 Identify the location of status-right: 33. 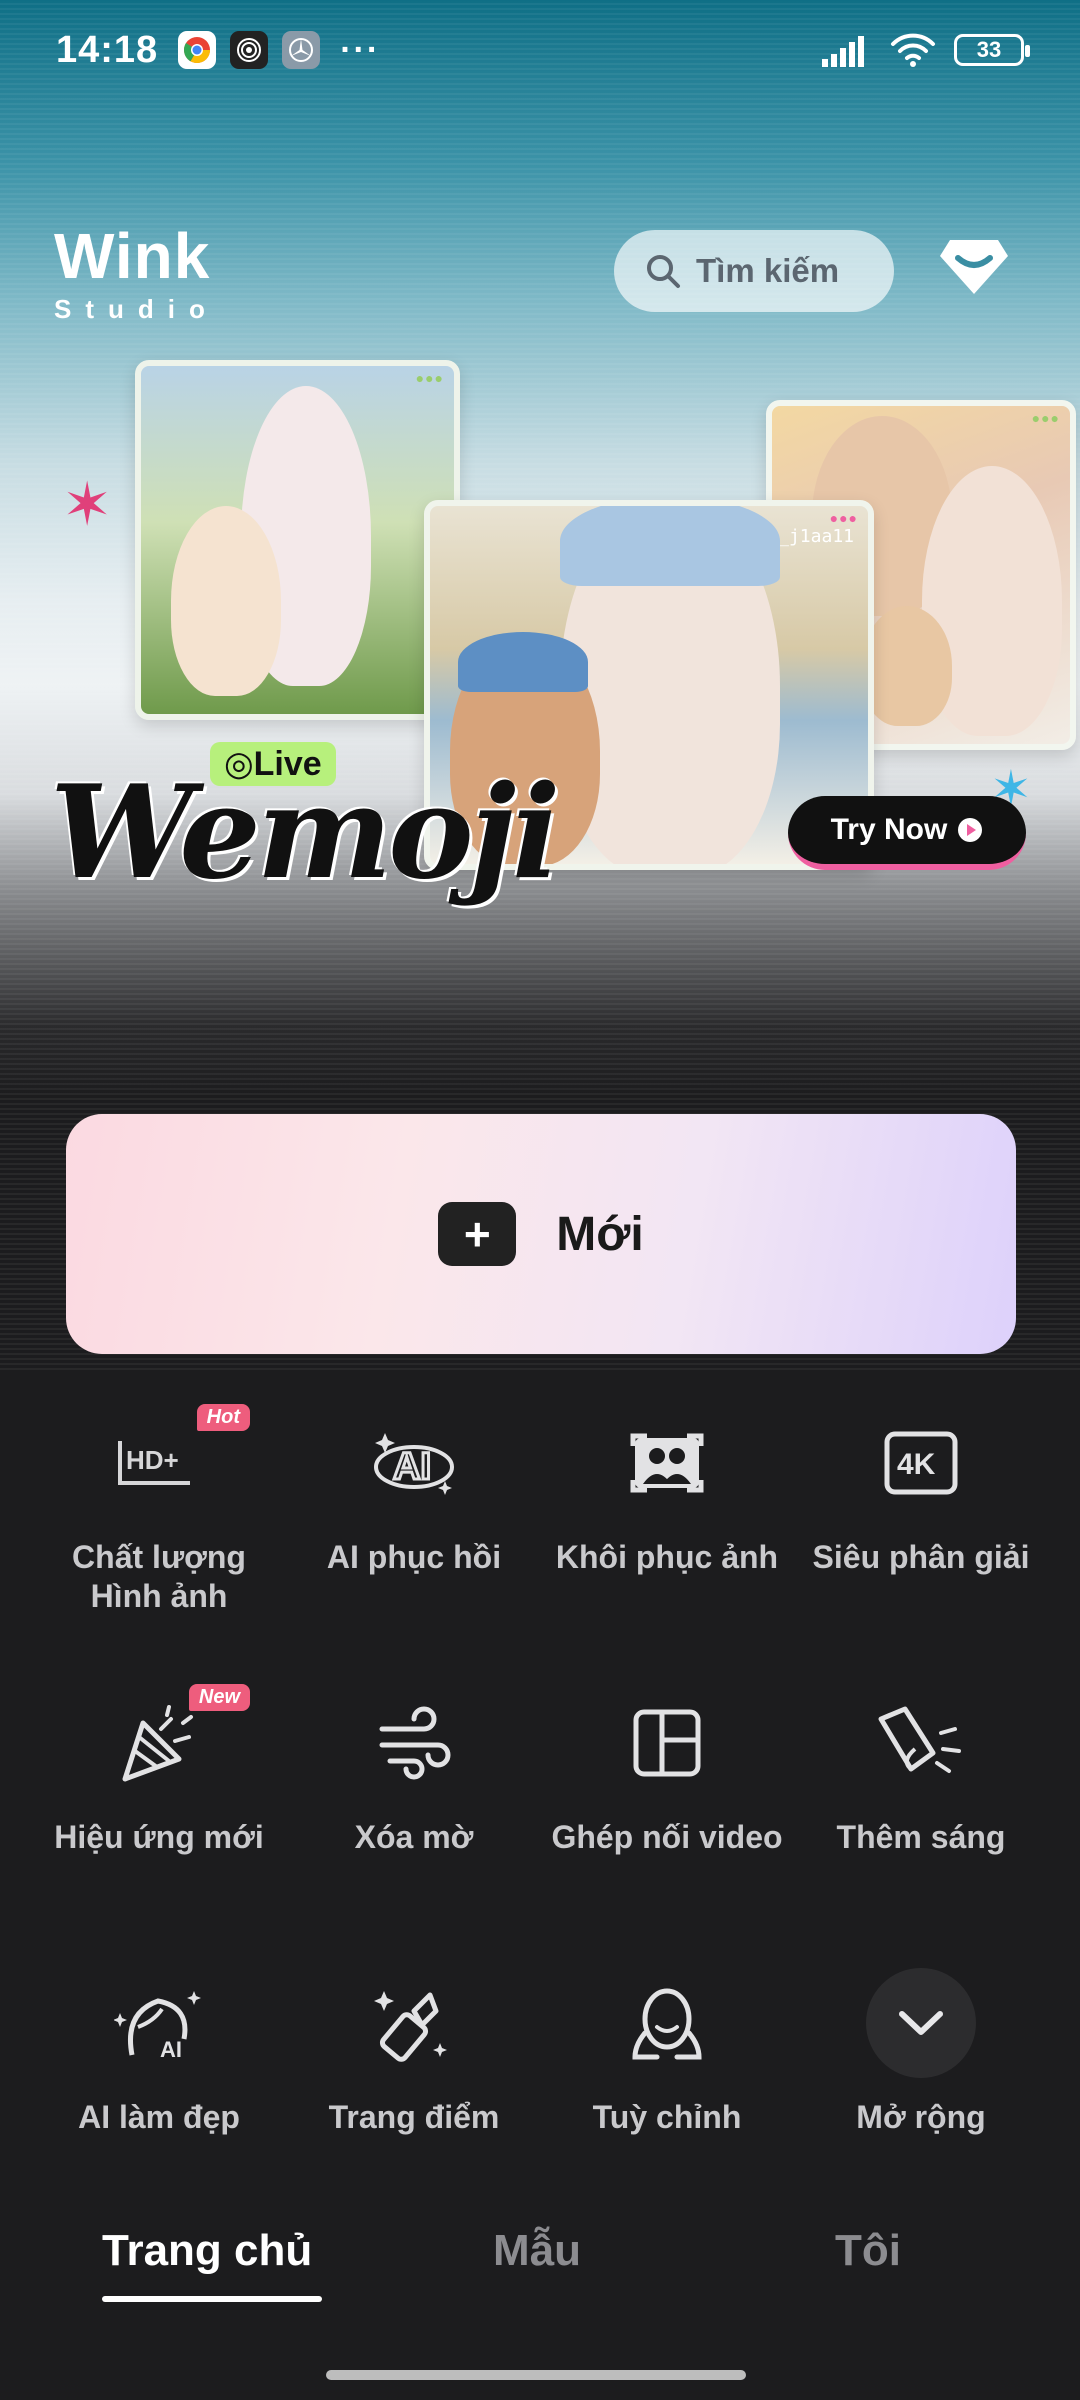
(926, 50).